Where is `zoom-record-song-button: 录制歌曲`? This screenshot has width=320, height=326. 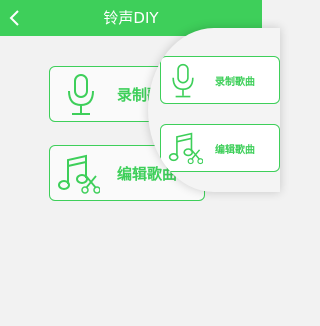
zoom-record-song-button: 录制歌曲 is located at coordinates (220, 80).